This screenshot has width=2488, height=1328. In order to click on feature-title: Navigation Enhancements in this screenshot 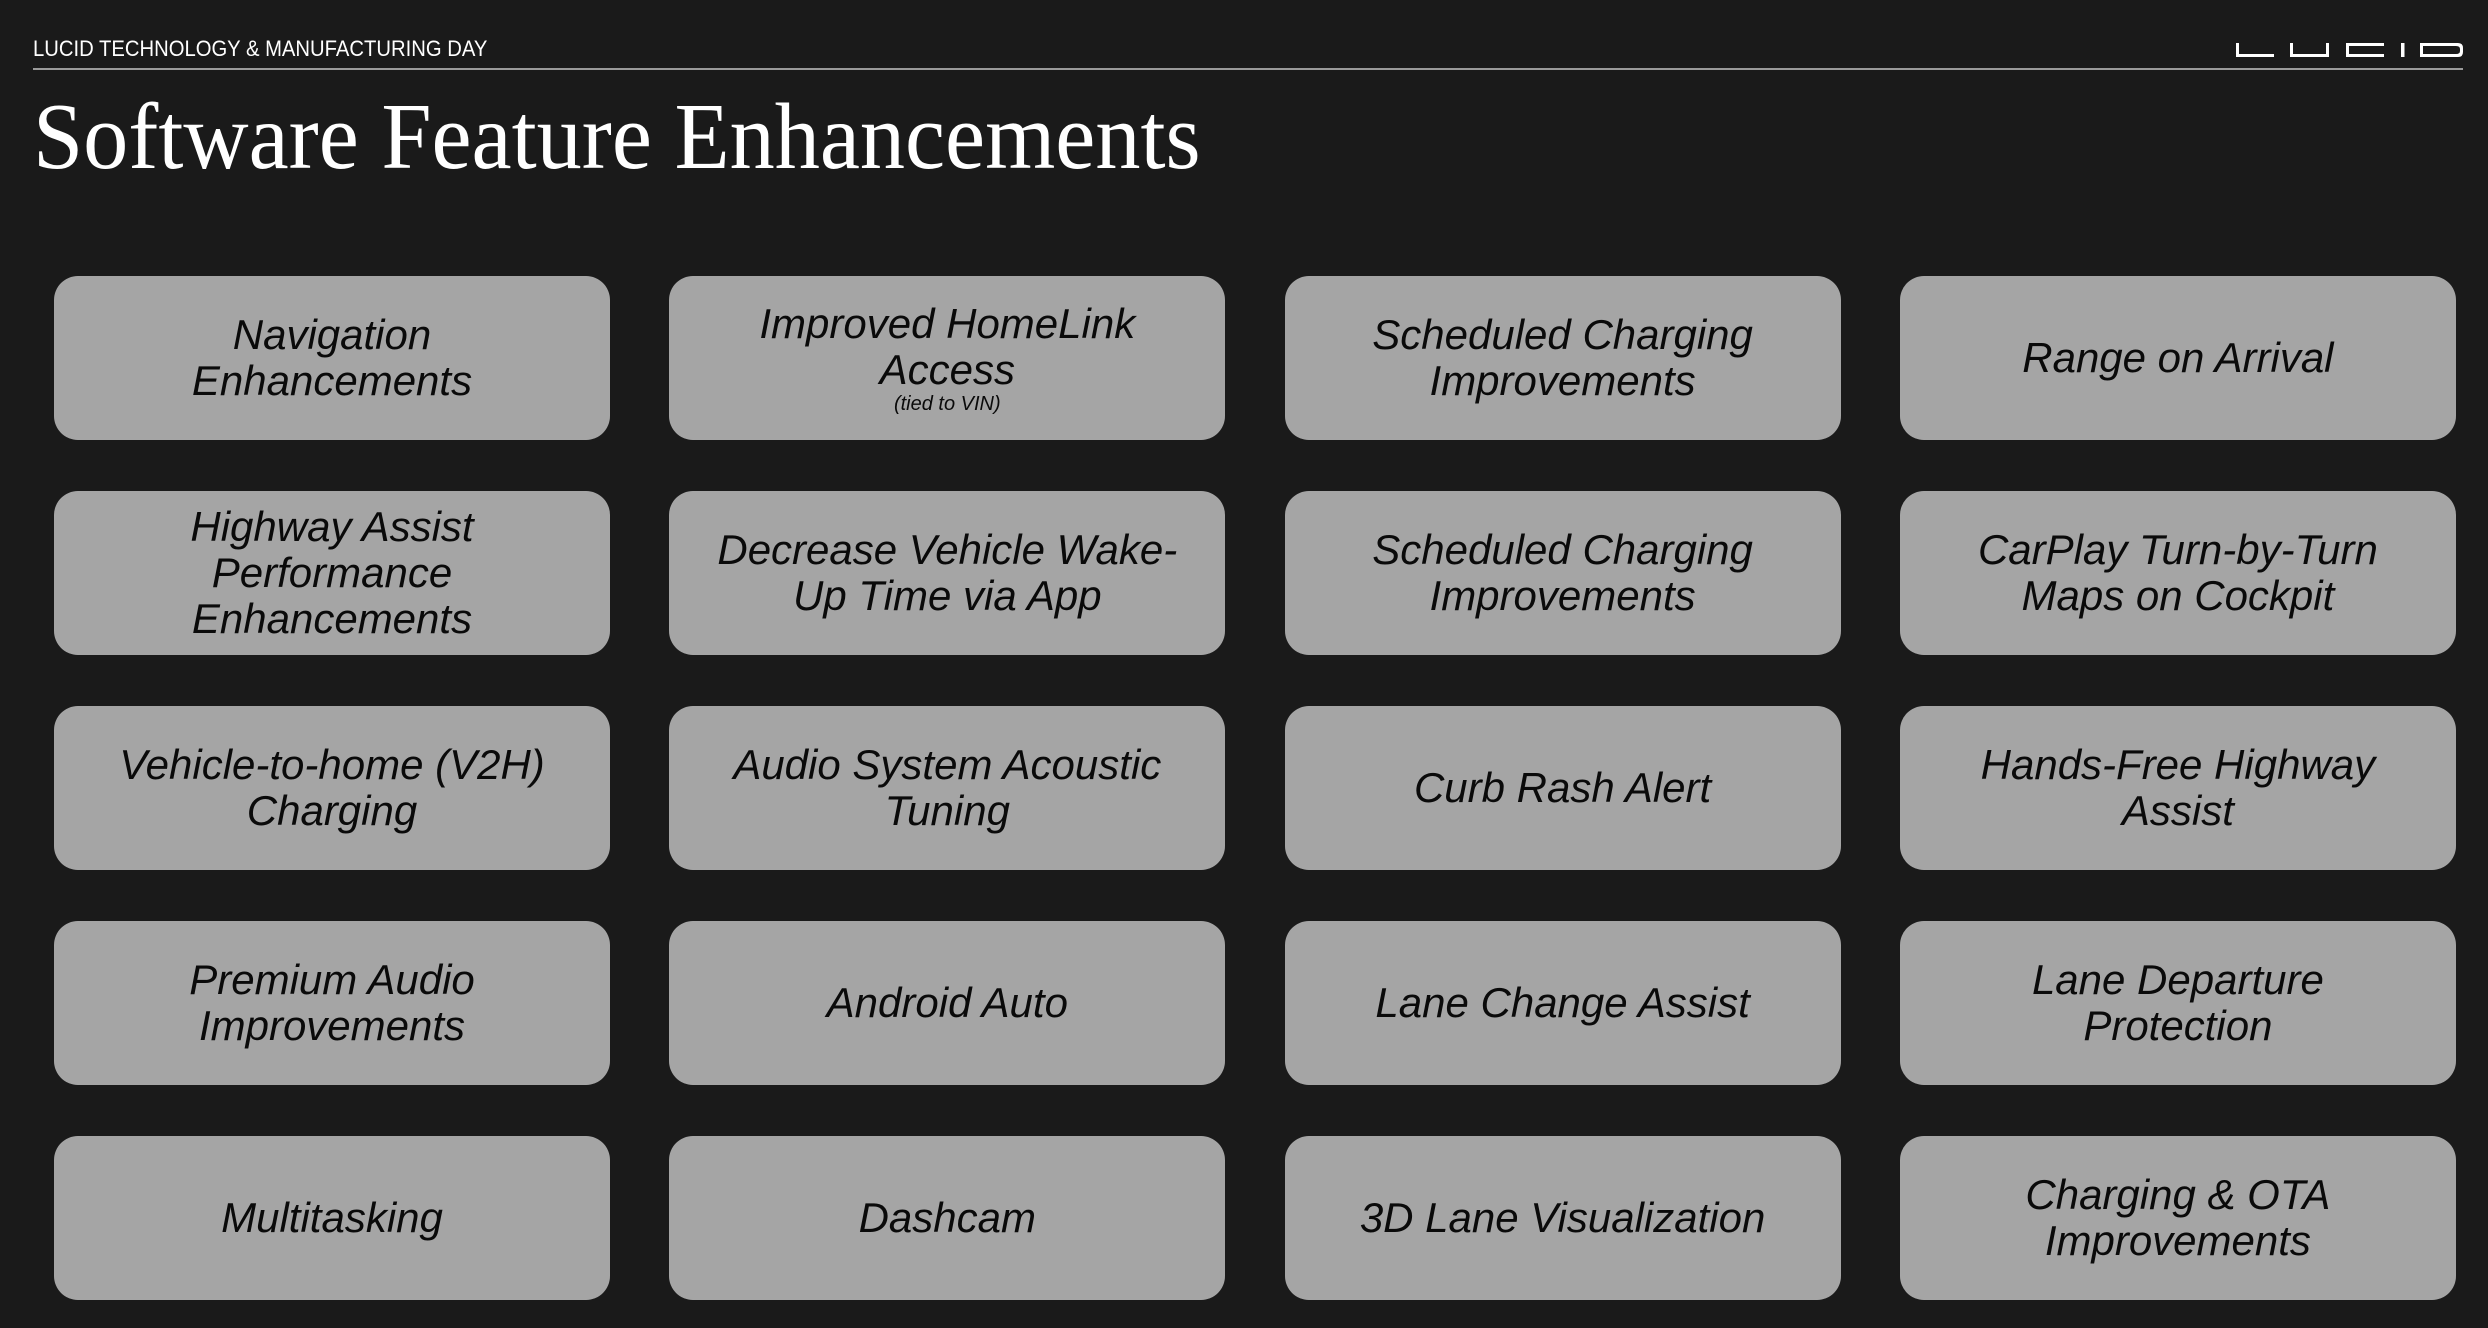, I will do `click(332, 357)`.